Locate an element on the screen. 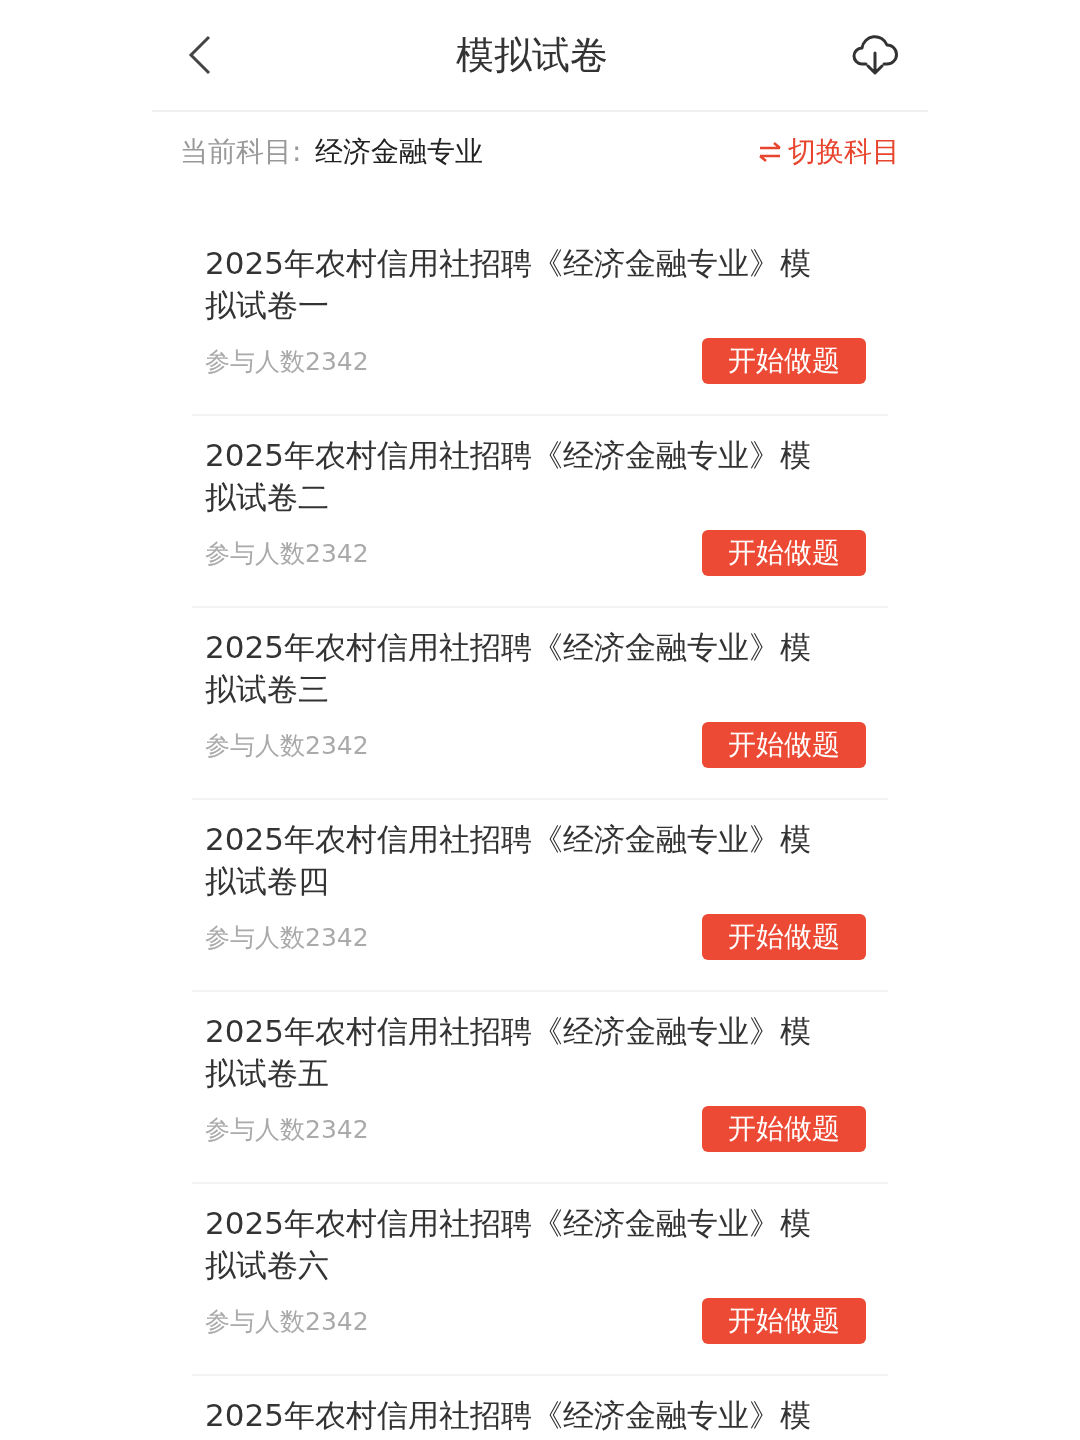 This screenshot has width=1080, height=1440. paper-title: 2025年农村信用社招聘《经济金融专业》模拟试卷四 is located at coordinates (508, 860).